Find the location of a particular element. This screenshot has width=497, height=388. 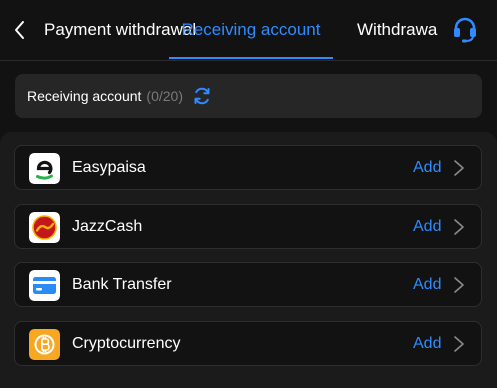

method-name: JazzCash is located at coordinates (107, 226).